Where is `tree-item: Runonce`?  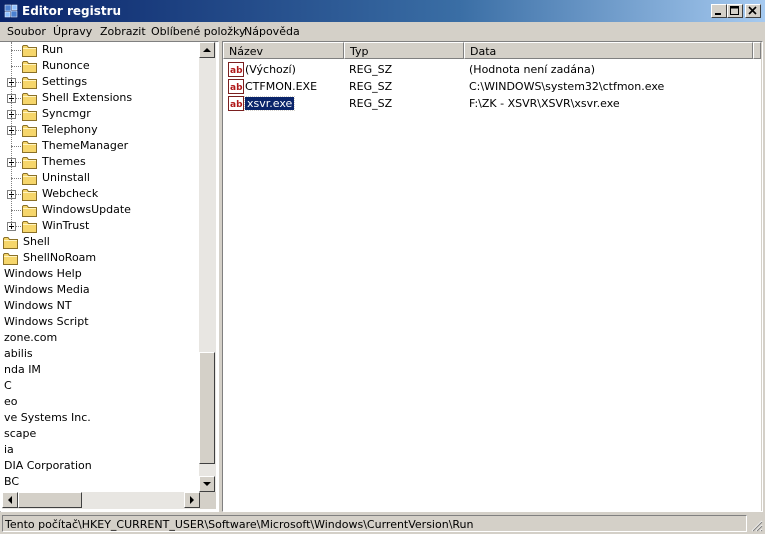 tree-item: Runonce is located at coordinates (66, 66).